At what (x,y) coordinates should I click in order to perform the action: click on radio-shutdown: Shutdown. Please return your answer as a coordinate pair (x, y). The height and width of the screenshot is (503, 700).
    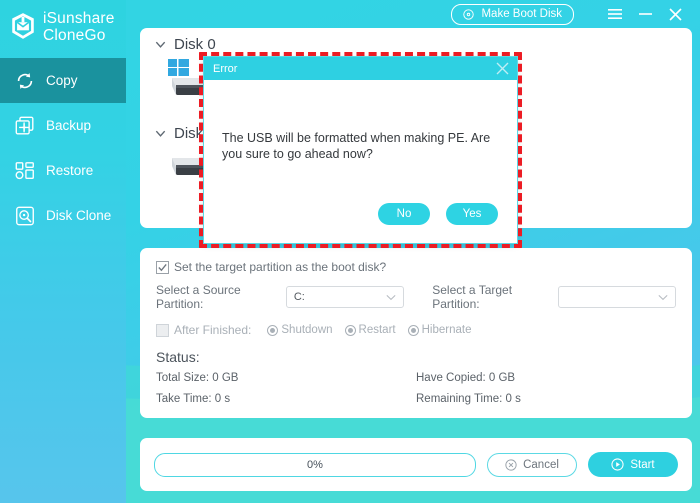
    Looking at the image, I should click on (300, 330).